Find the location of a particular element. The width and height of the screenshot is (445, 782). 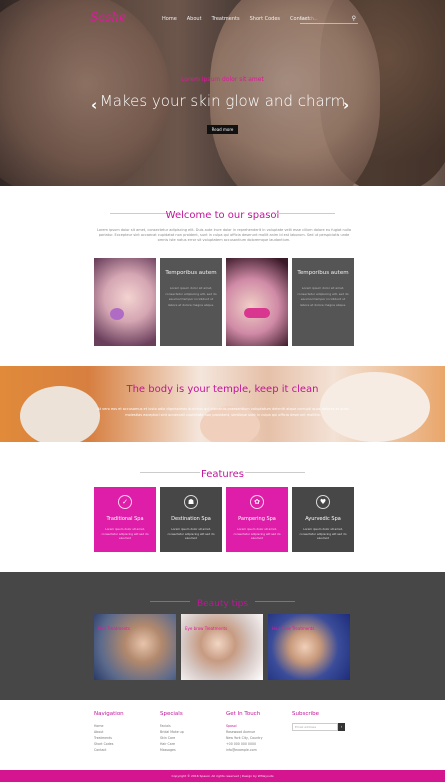

feature-title: Ayurvedic Spa is located at coordinates (323, 519).